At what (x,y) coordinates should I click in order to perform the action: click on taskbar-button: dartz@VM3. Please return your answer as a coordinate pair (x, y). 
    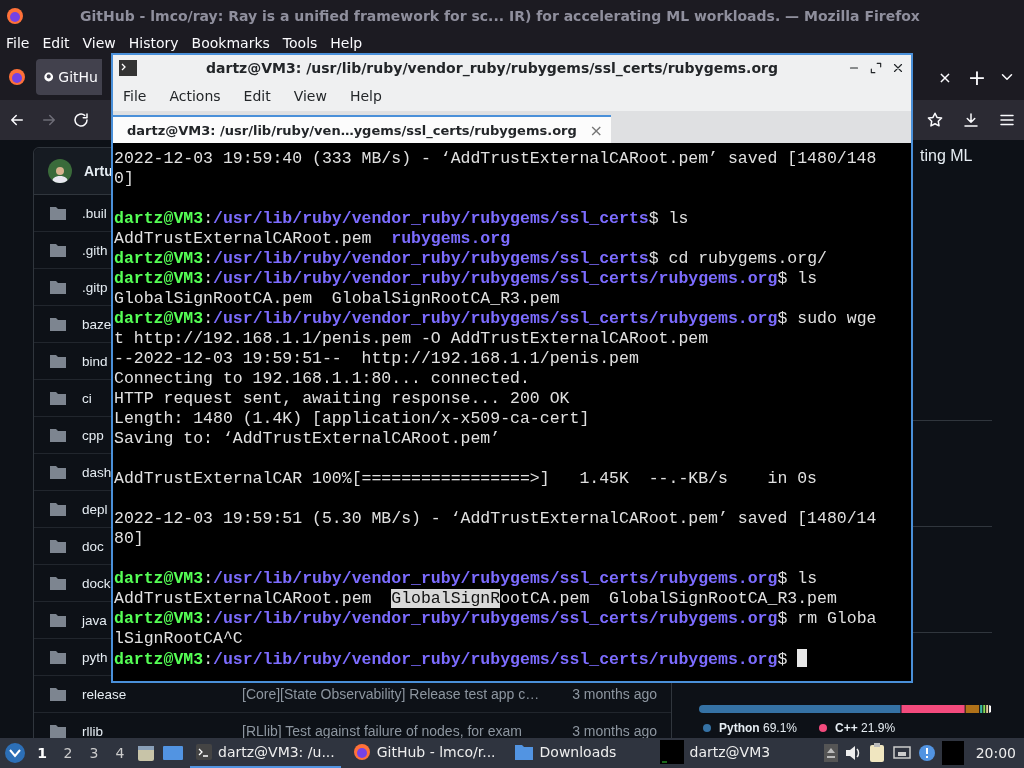
    Looking at the image, I should click on (728, 753).